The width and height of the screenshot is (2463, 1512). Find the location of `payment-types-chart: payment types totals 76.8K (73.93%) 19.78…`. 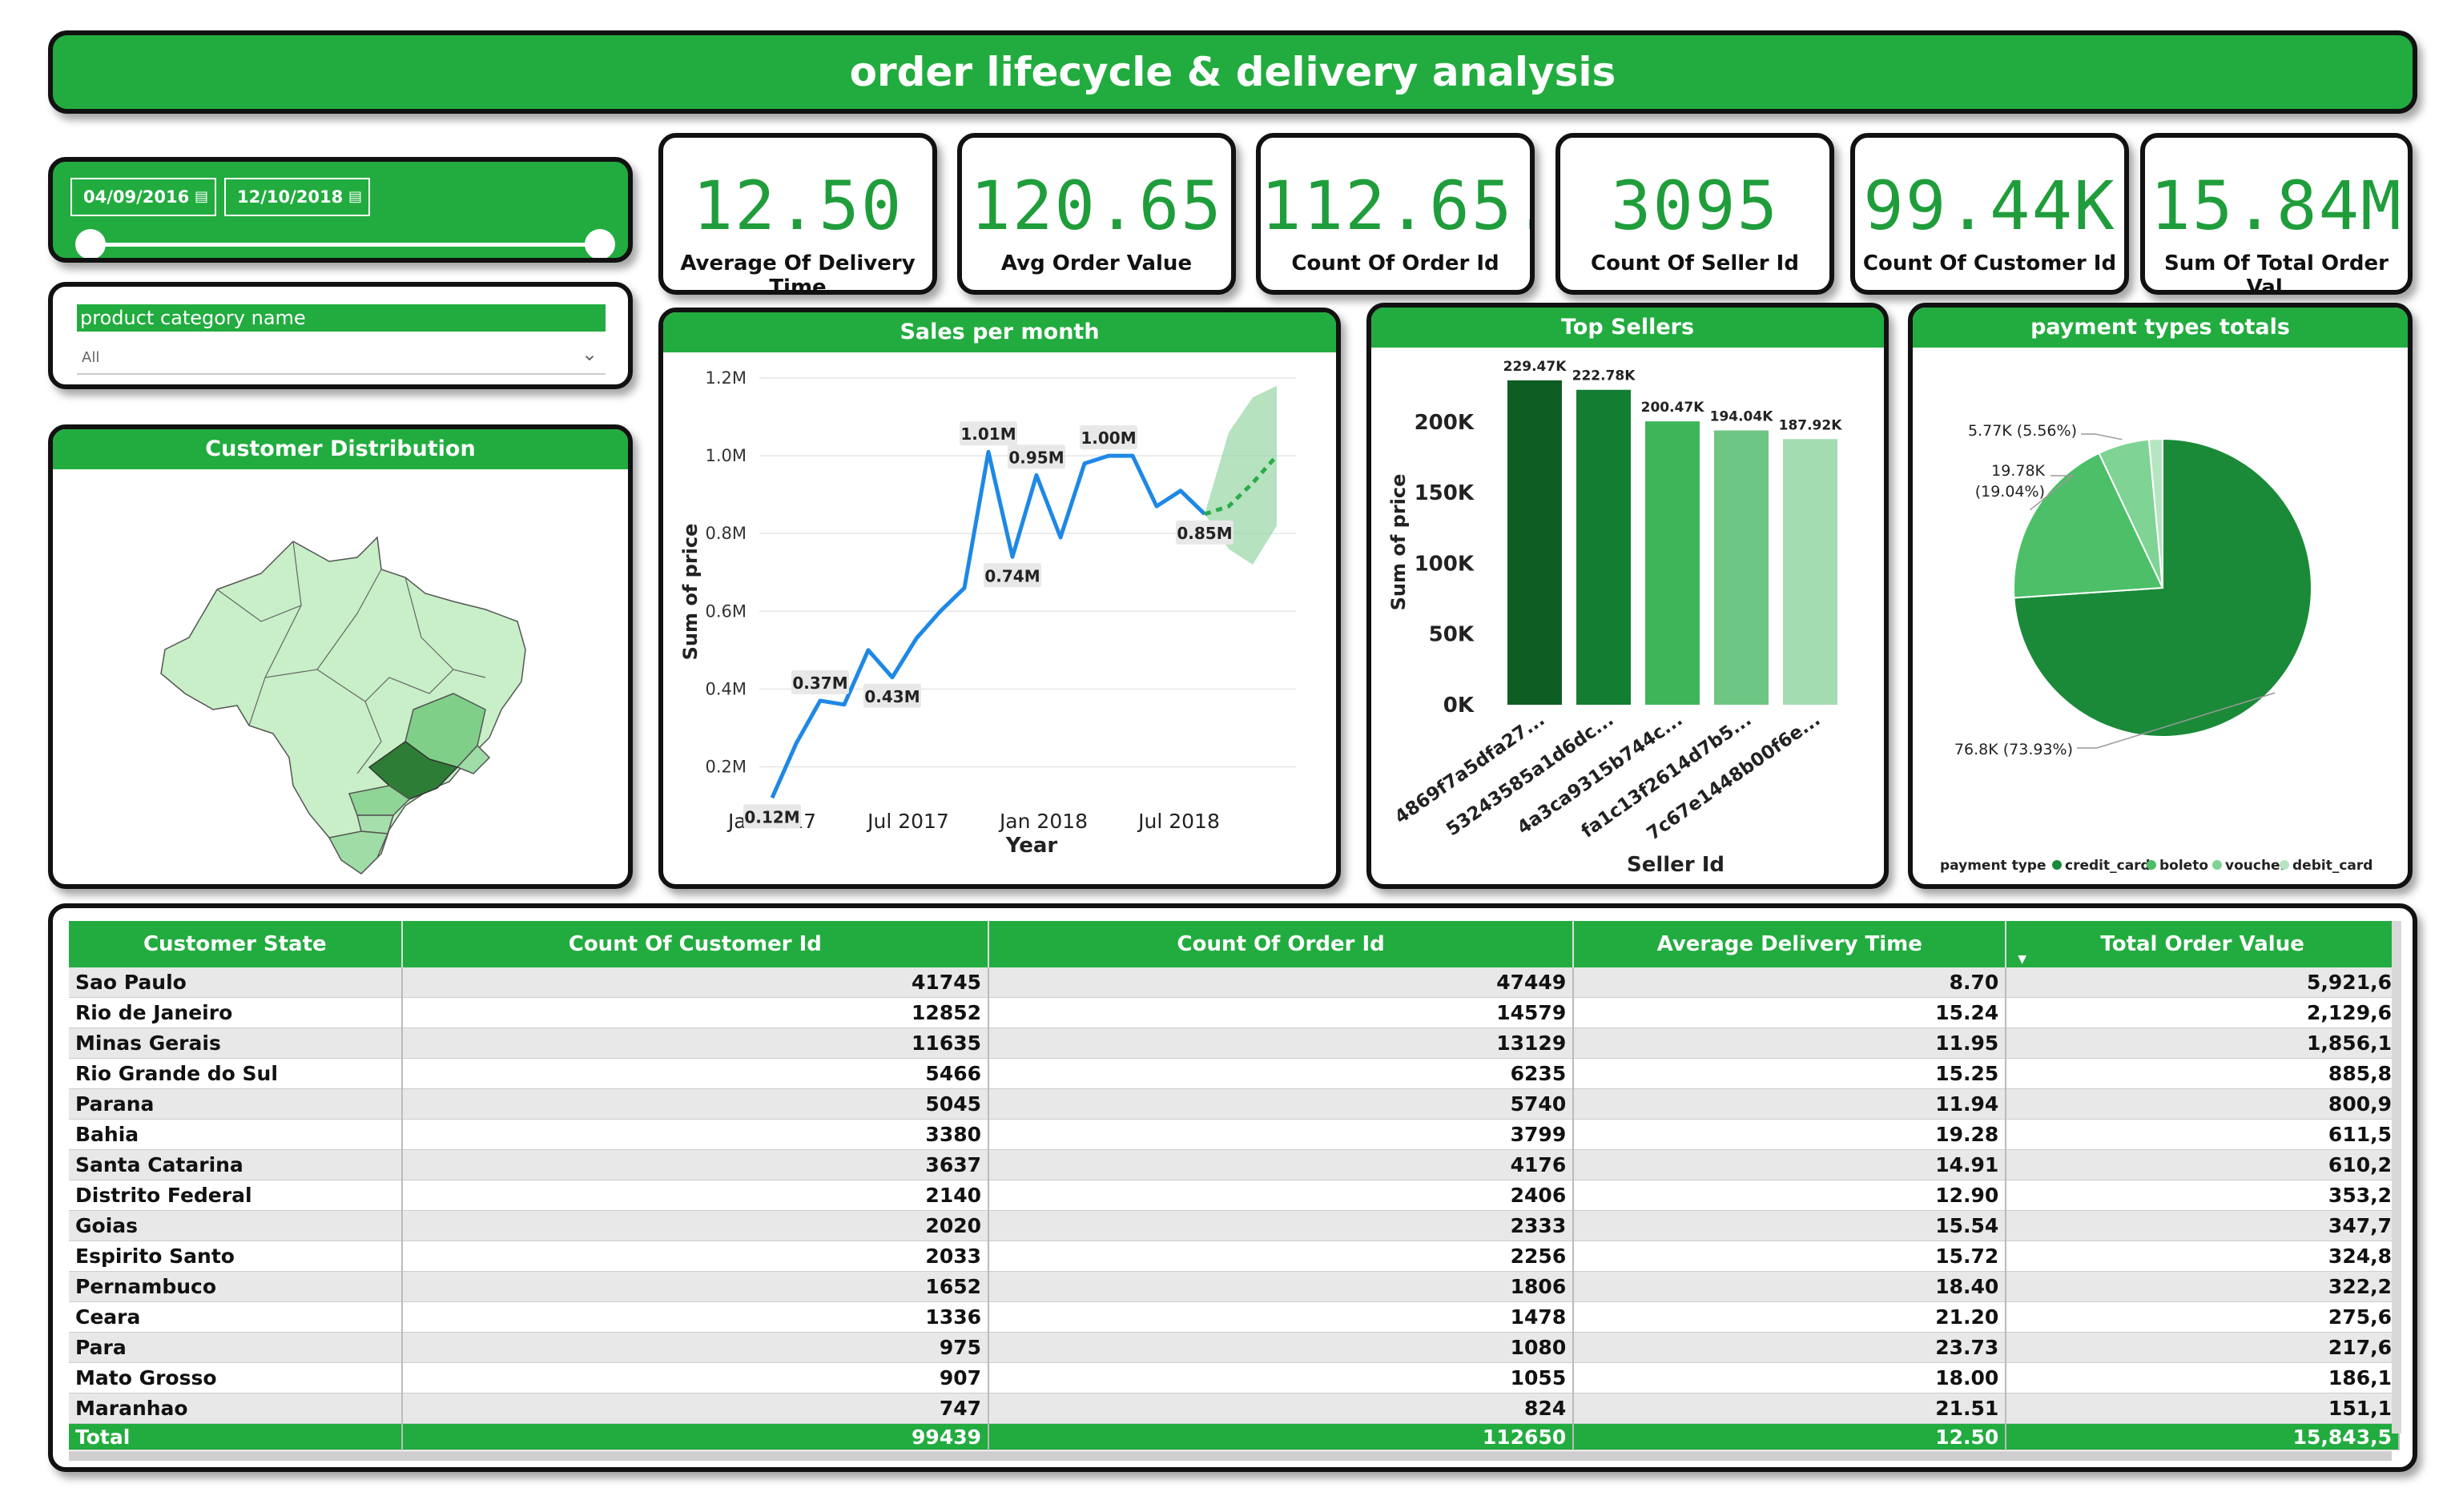

payment-types-chart: payment types totals 76.8K (73.93%) 19.78… is located at coordinates (2160, 596).